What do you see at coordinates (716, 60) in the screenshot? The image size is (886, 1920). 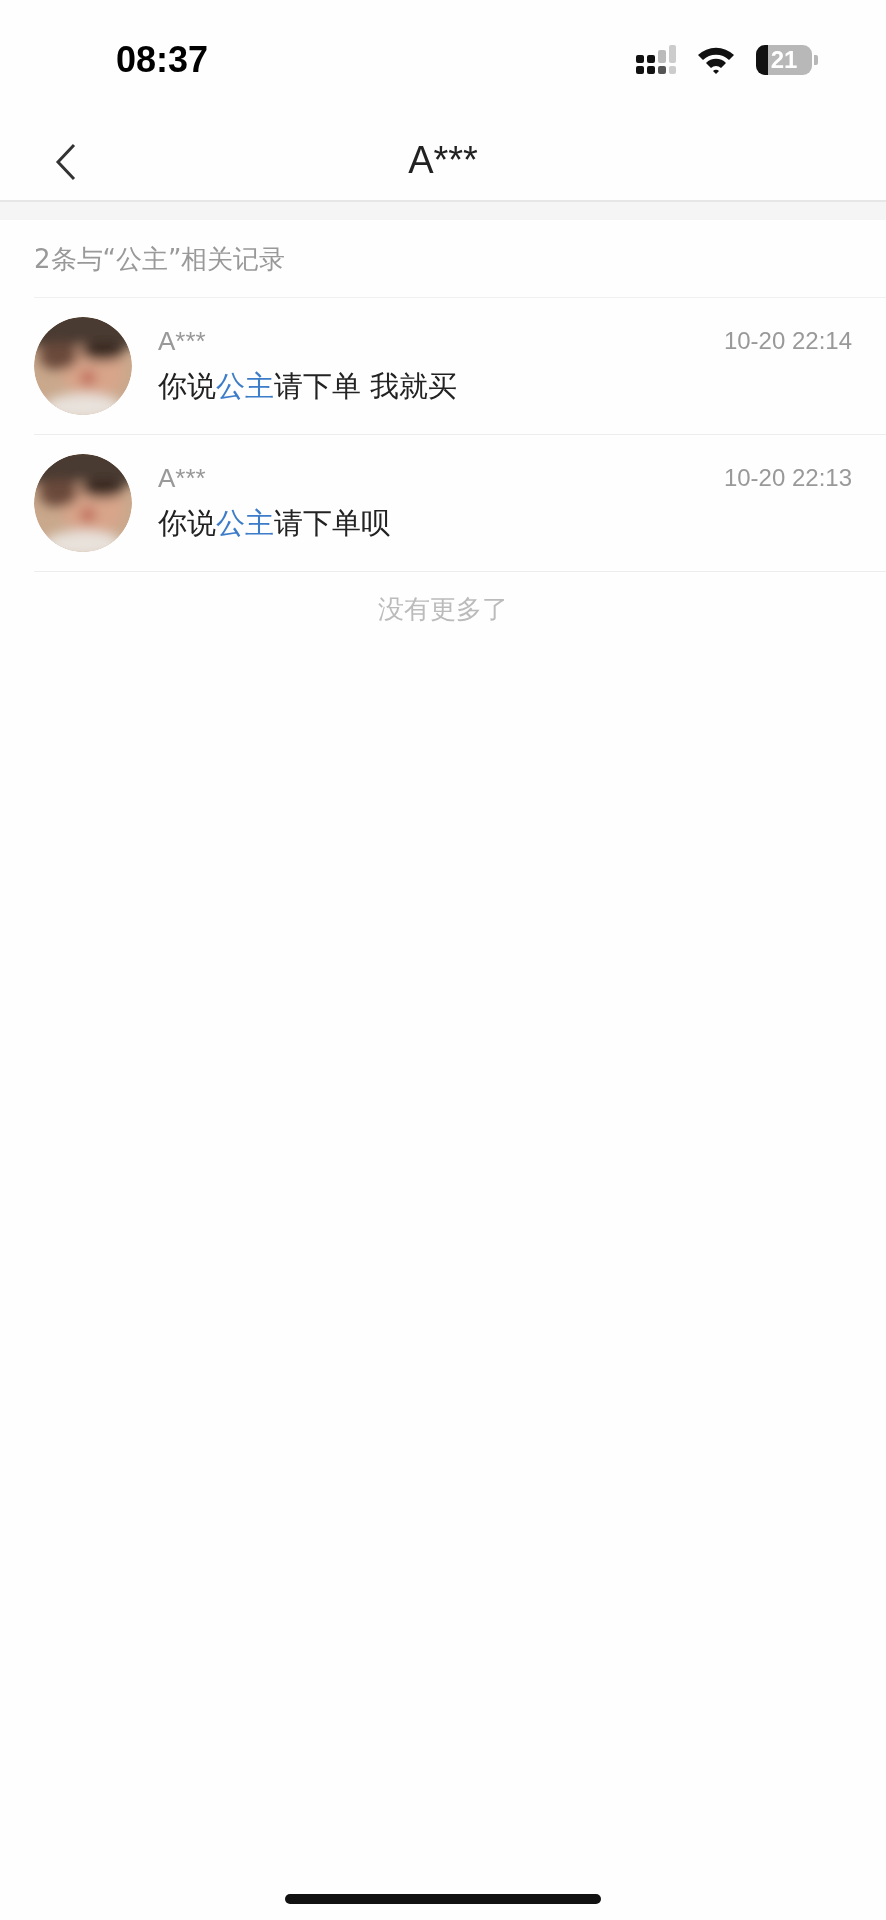 I see `wifi-icon` at bounding box center [716, 60].